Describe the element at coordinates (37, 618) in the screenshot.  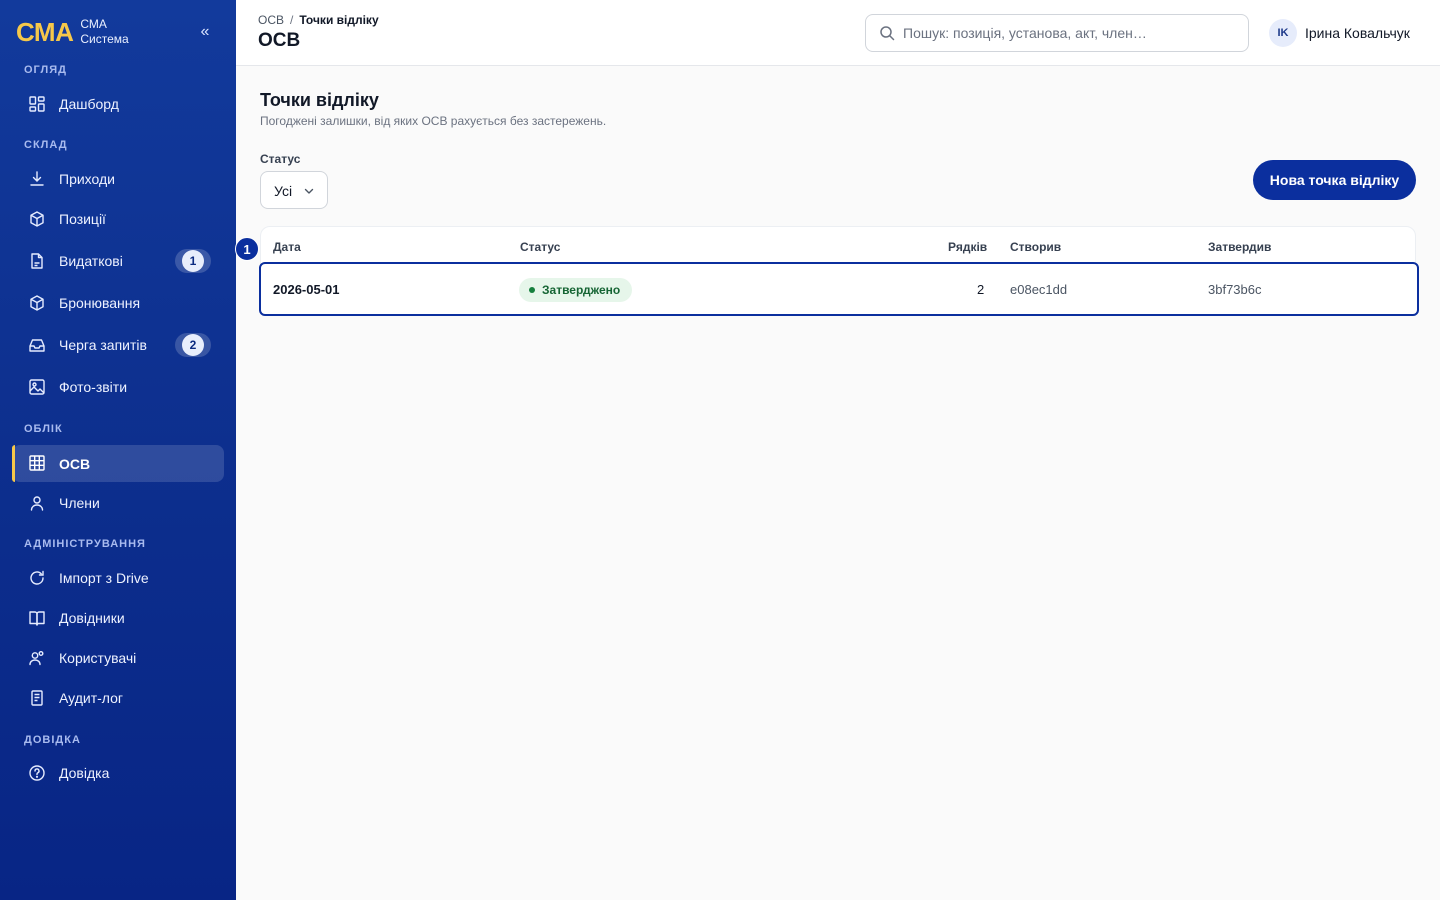
I see `book-icon` at that location.